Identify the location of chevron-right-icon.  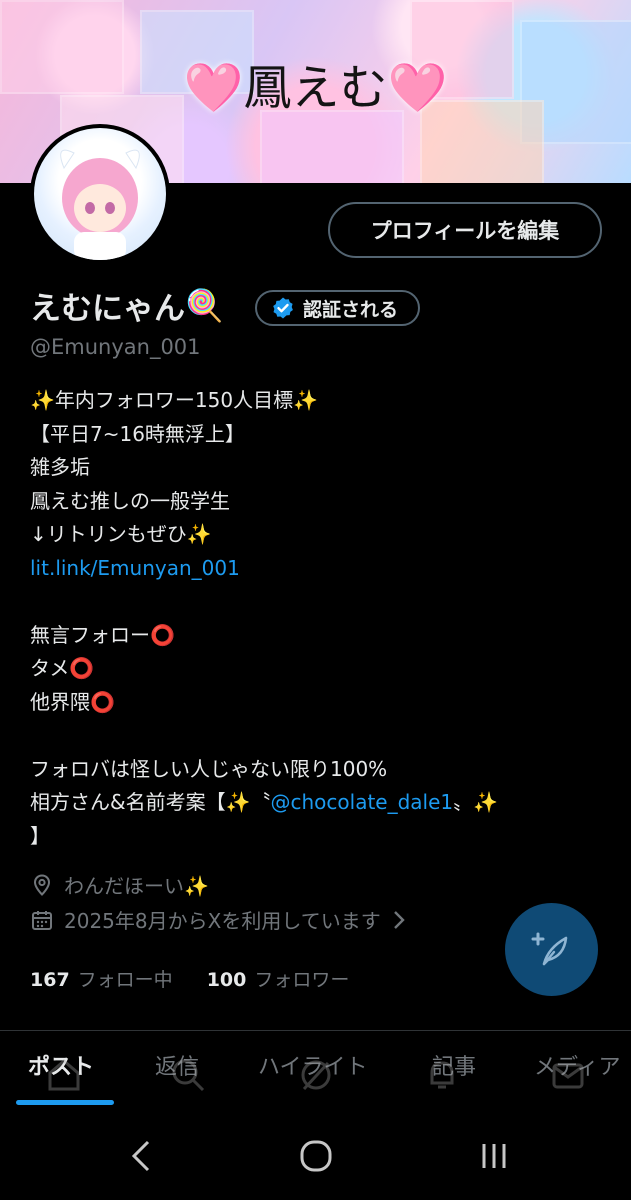
(399, 919).